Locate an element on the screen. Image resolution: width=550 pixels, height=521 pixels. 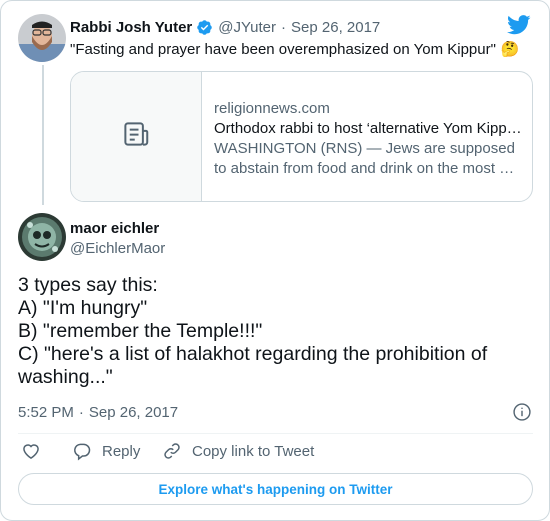
thread-connector-line is located at coordinates (43, 135).